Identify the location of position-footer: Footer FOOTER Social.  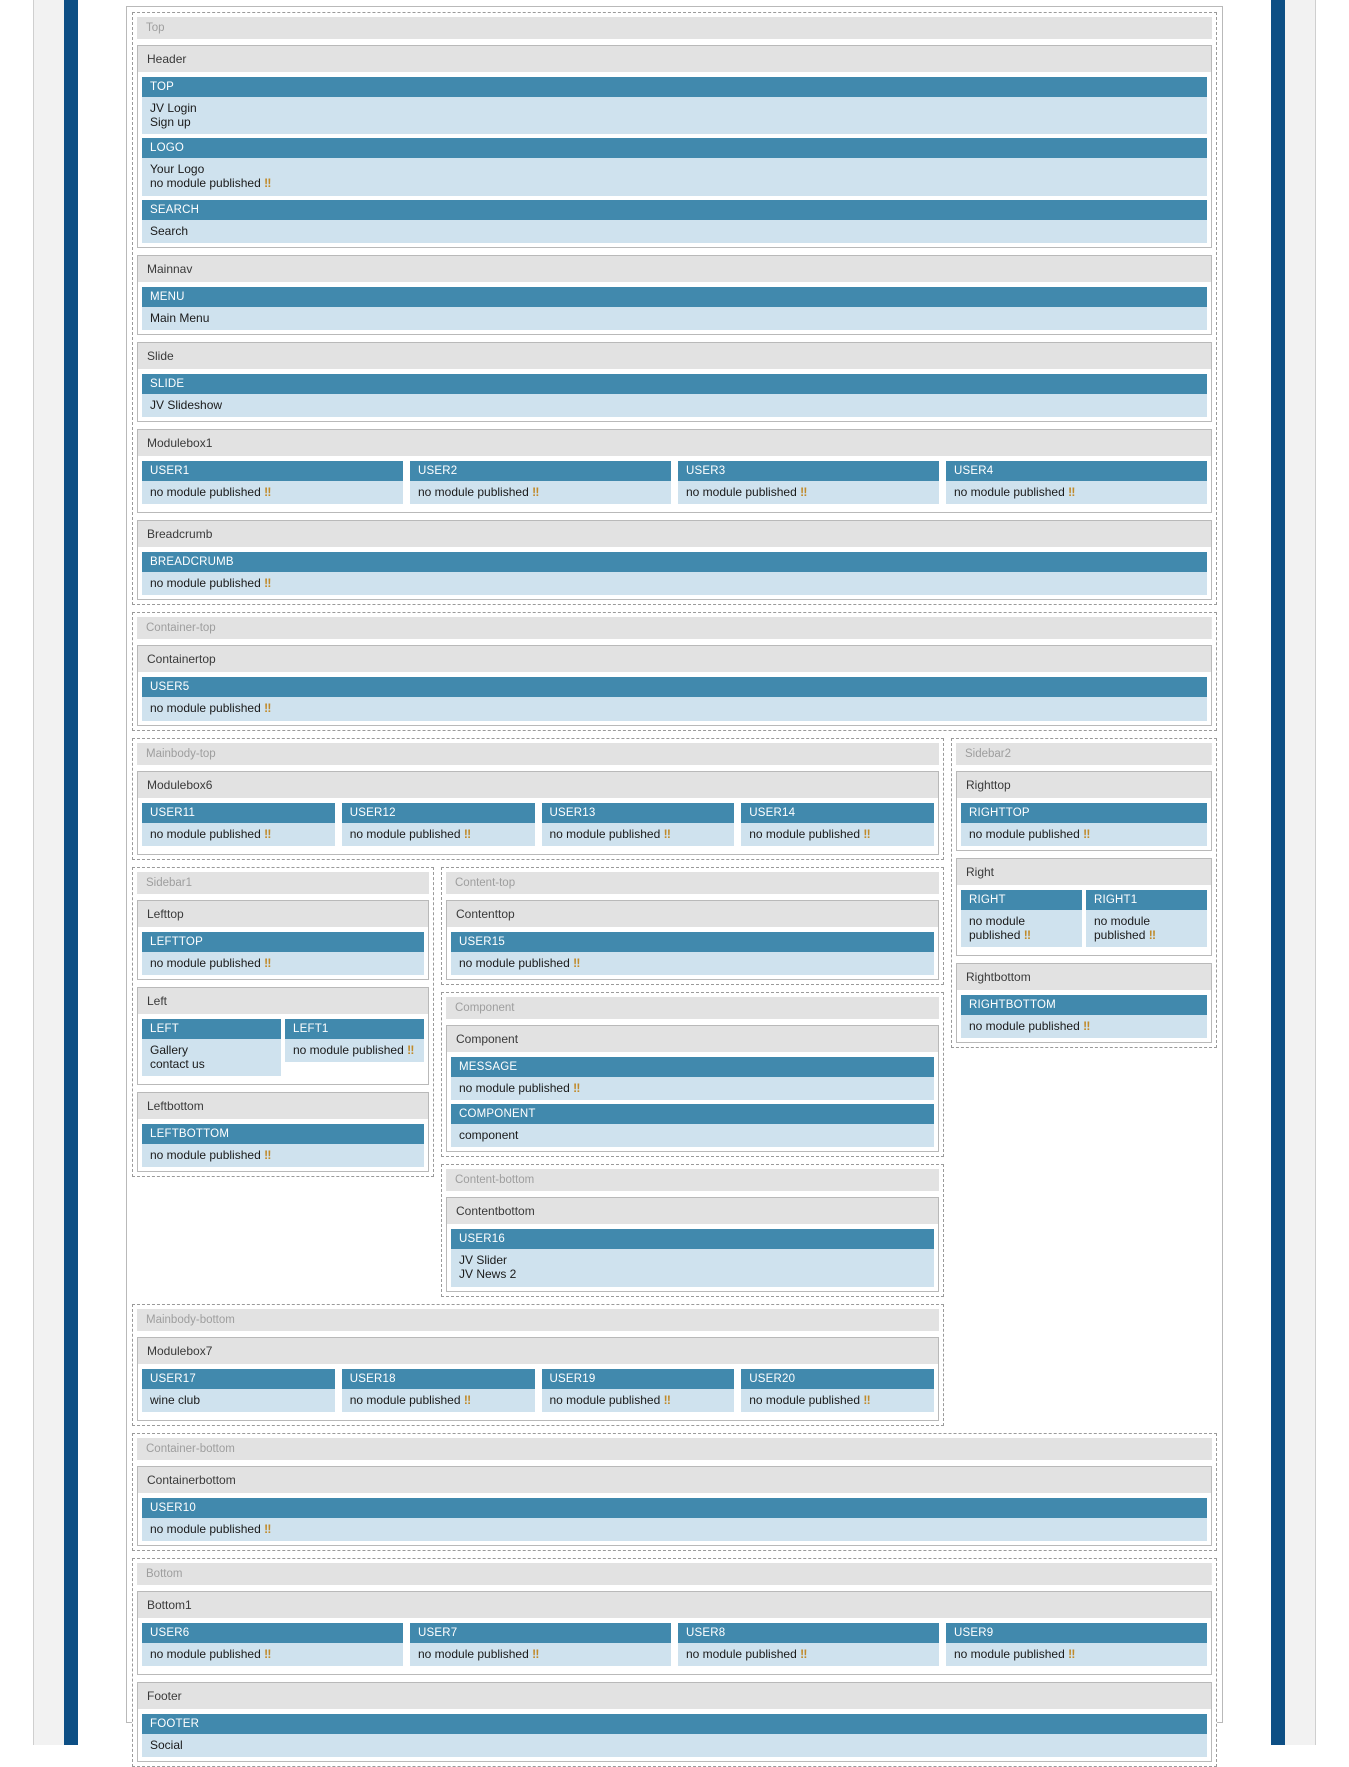
(674, 1722).